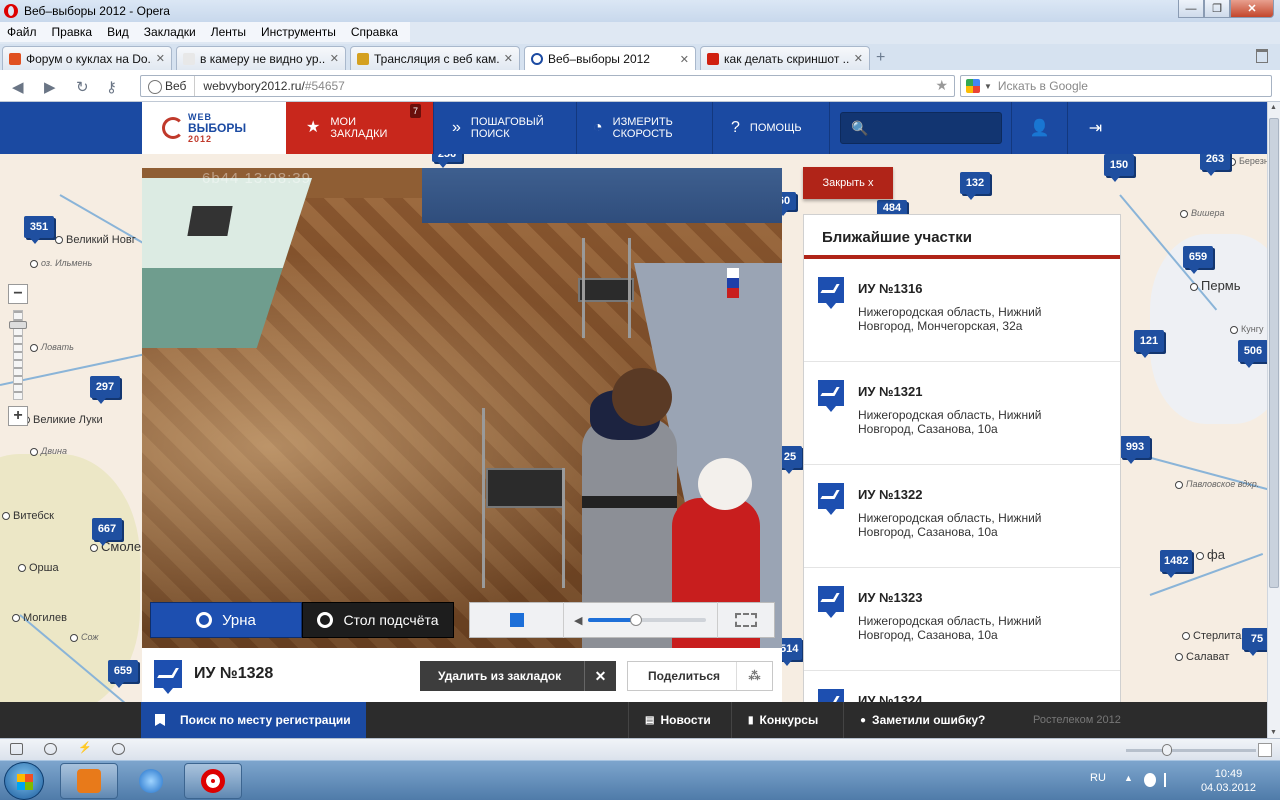 Image resolution: width=1280 pixels, height=800 pixels. What do you see at coordinates (1252, 9) in the screenshot?
I see `close-window-button: ✕` at bounding box center [1252, 9].